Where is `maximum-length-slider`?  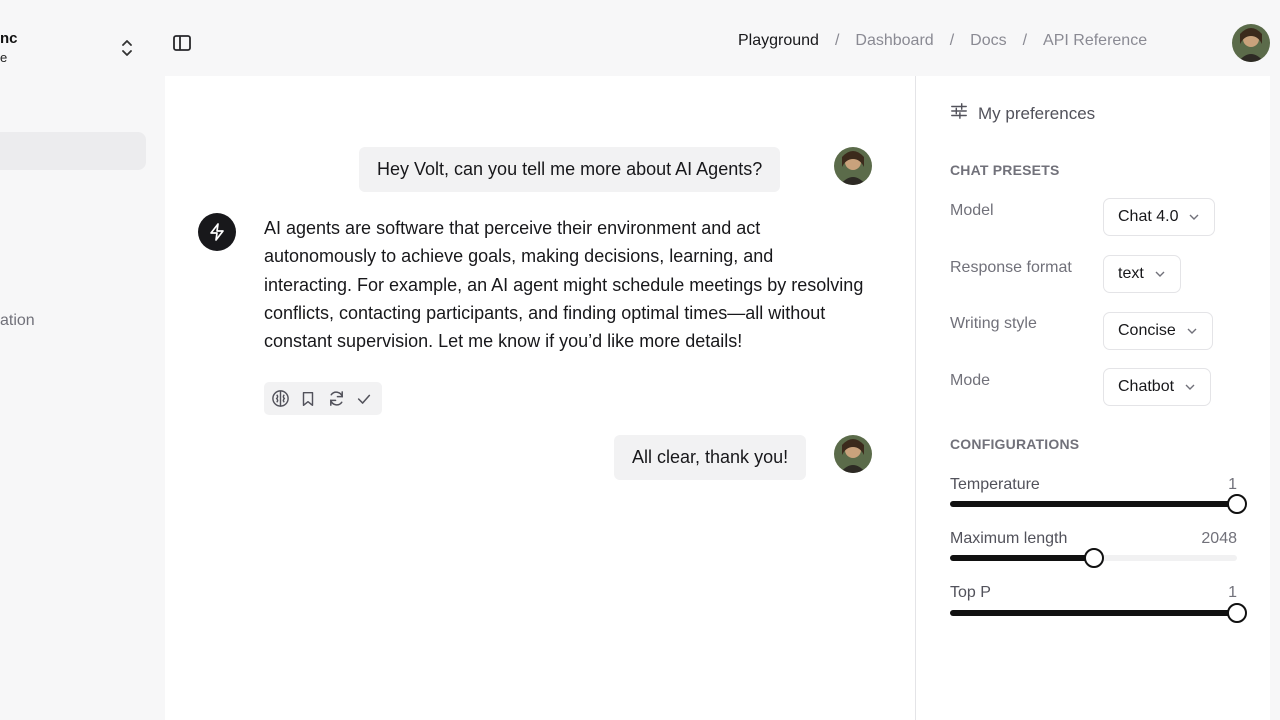
maximum-length-slider is located at coordinates (1093, 558).